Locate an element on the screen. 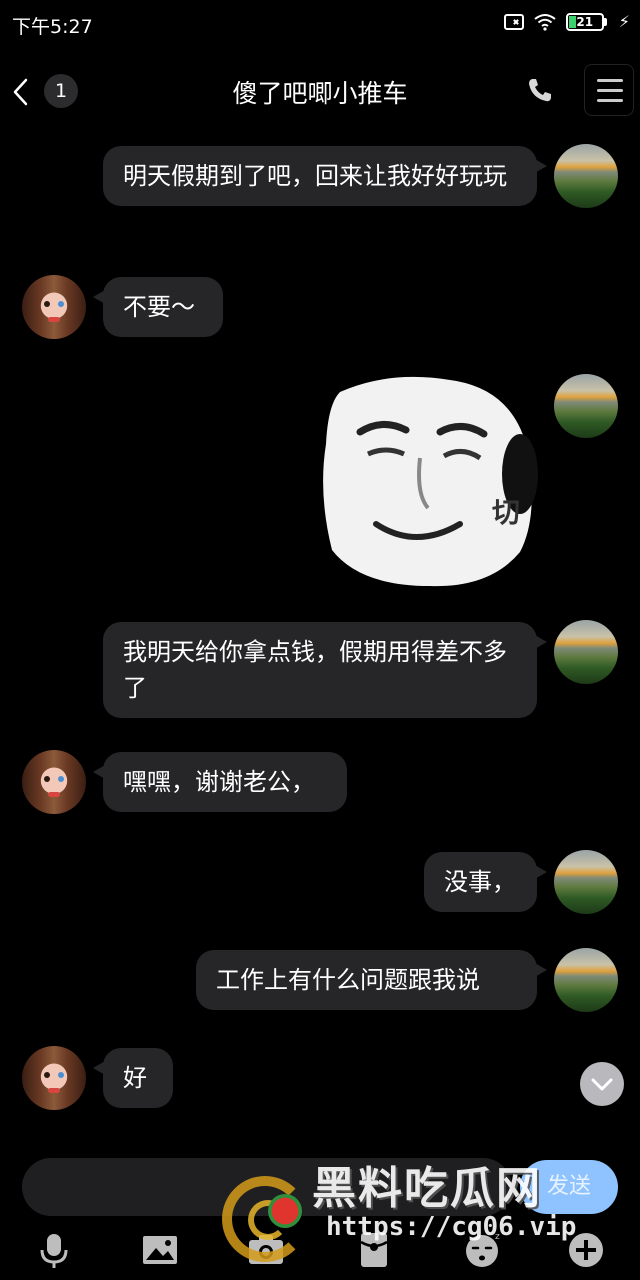 The height and width of the screenshot is (1280, 640). watermelon-icon is located at coordinates (285, 1211).